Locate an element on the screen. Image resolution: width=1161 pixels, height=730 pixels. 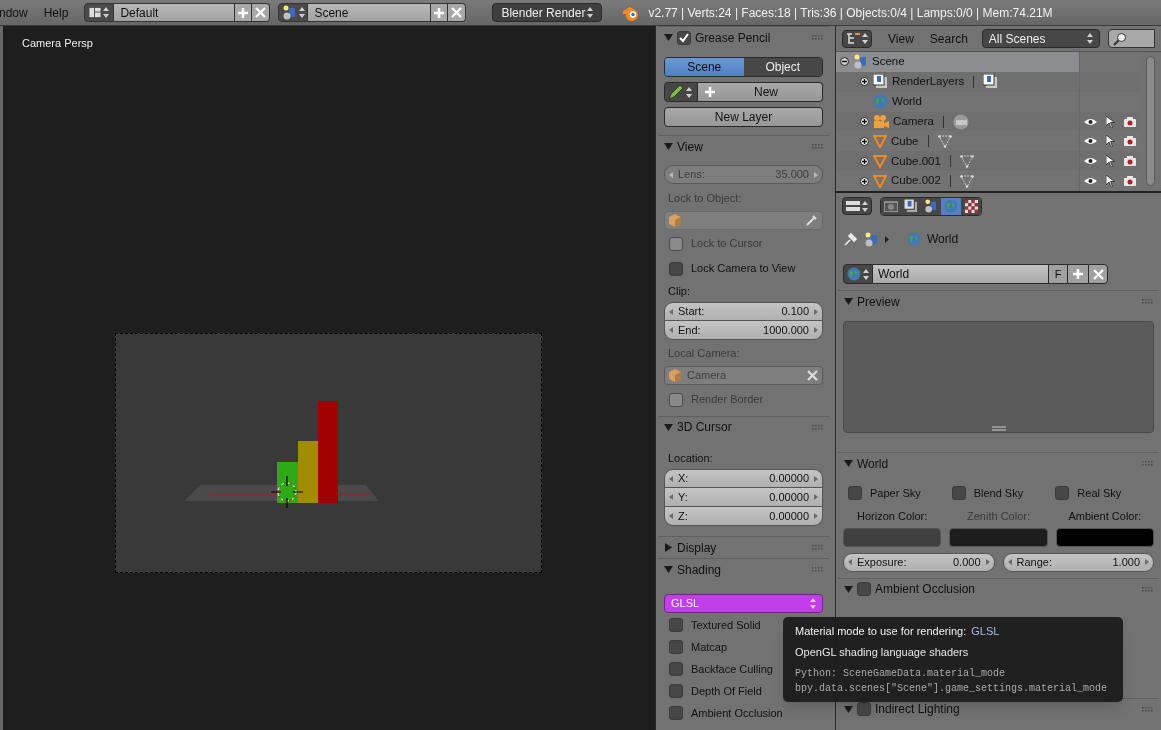
menu-item: ndow is located at coordinates (14, 12).